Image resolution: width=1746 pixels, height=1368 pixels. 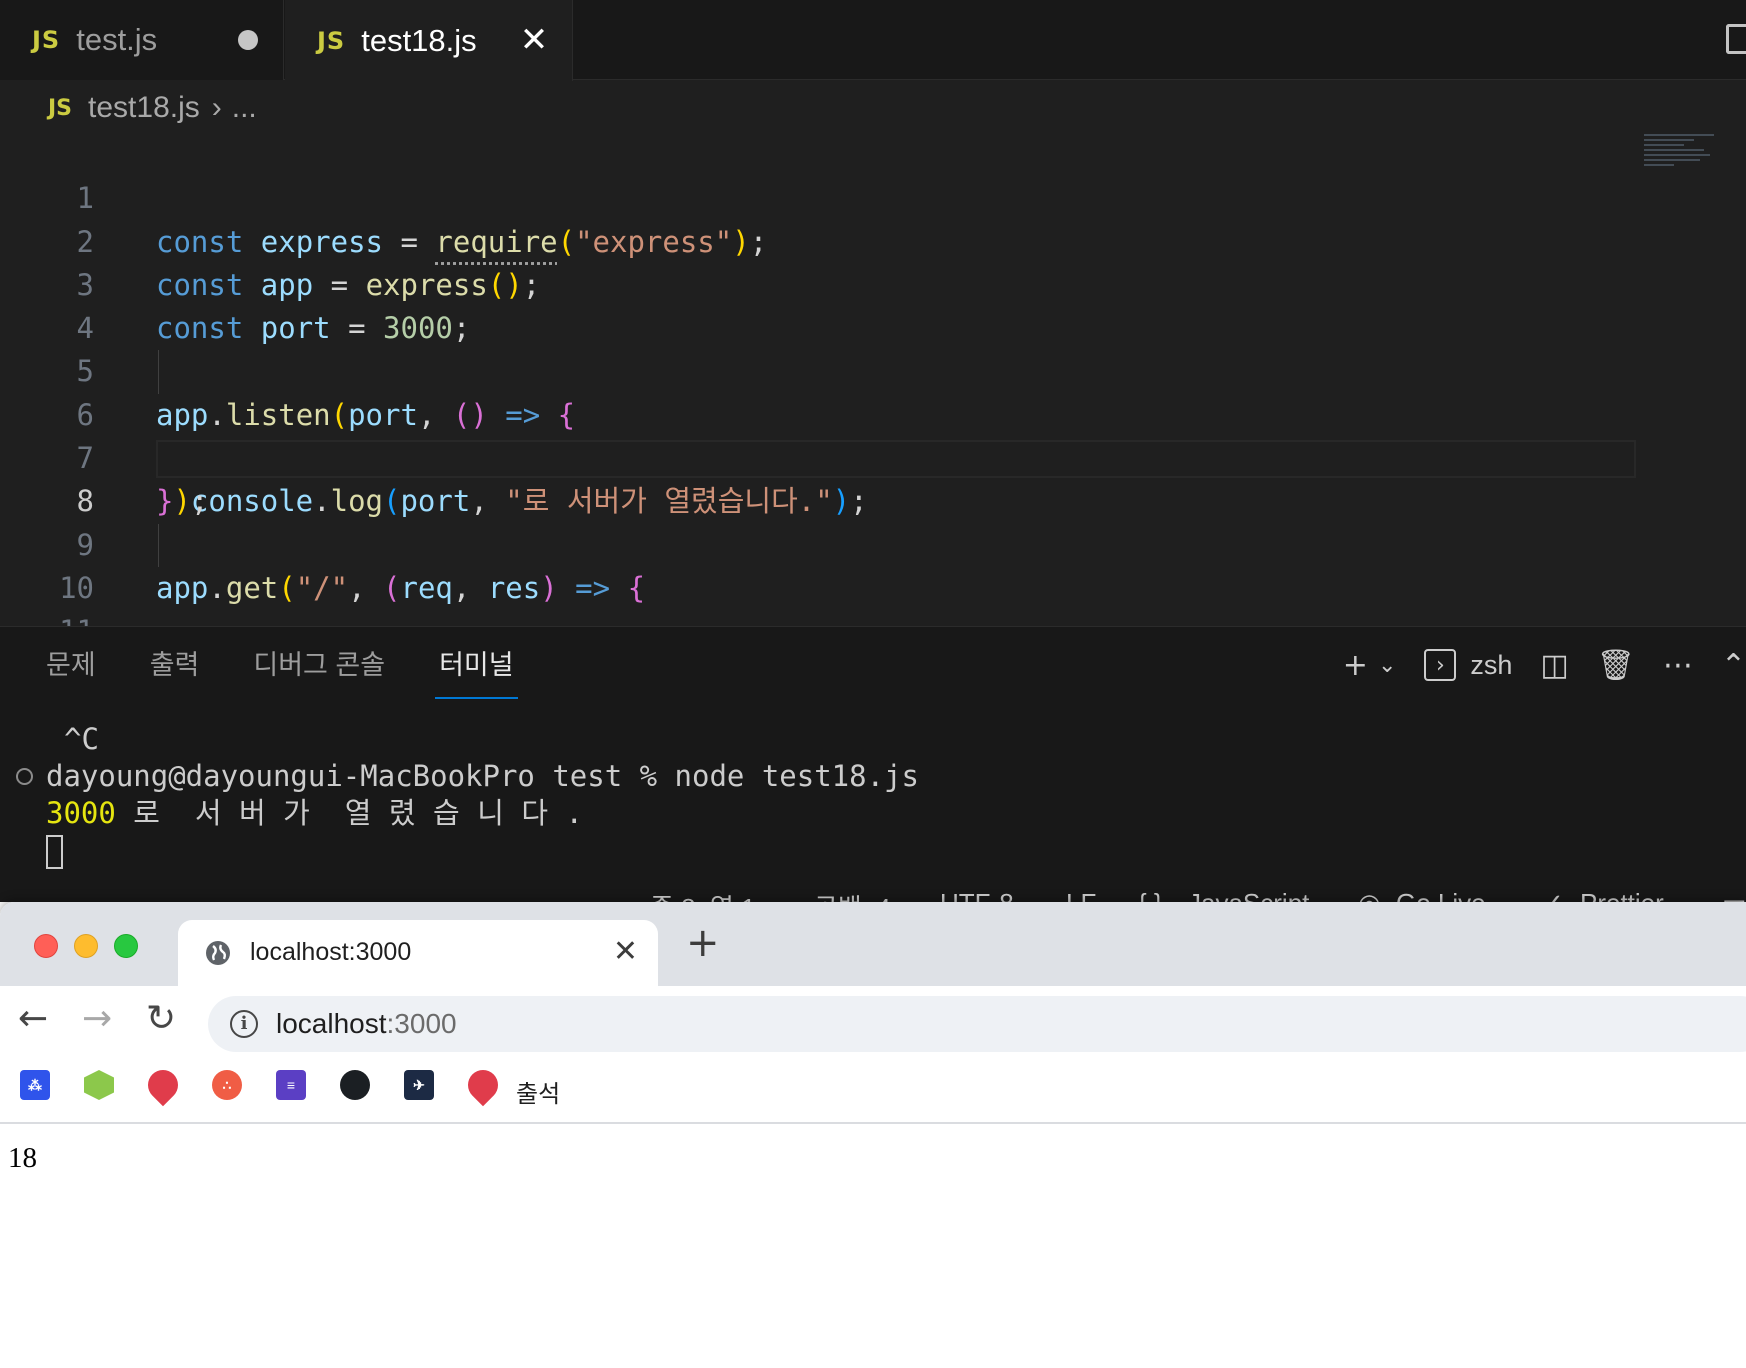 I want to click on new-tab-icon: +, so click(x=703, y=943).